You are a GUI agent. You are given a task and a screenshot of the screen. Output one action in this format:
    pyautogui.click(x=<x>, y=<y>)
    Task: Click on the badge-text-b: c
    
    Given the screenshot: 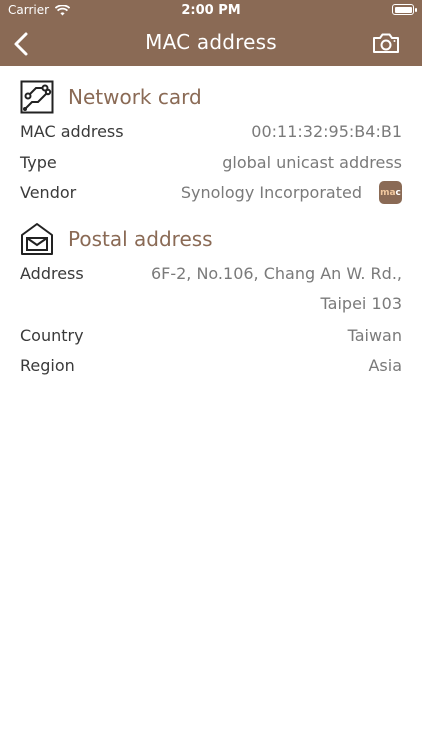 What is the action you would take?
    pyautogui.click(x=398, y=192)
    